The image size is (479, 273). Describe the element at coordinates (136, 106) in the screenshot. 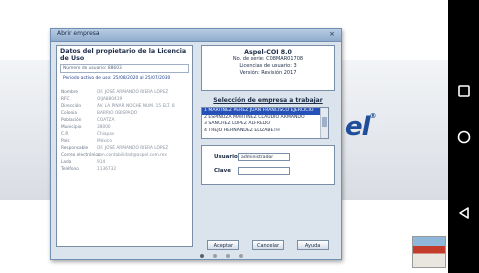

I see `owner-field-value: AV. LA PINAR NOCHE NUM. 15 ELT. 8` at that location.